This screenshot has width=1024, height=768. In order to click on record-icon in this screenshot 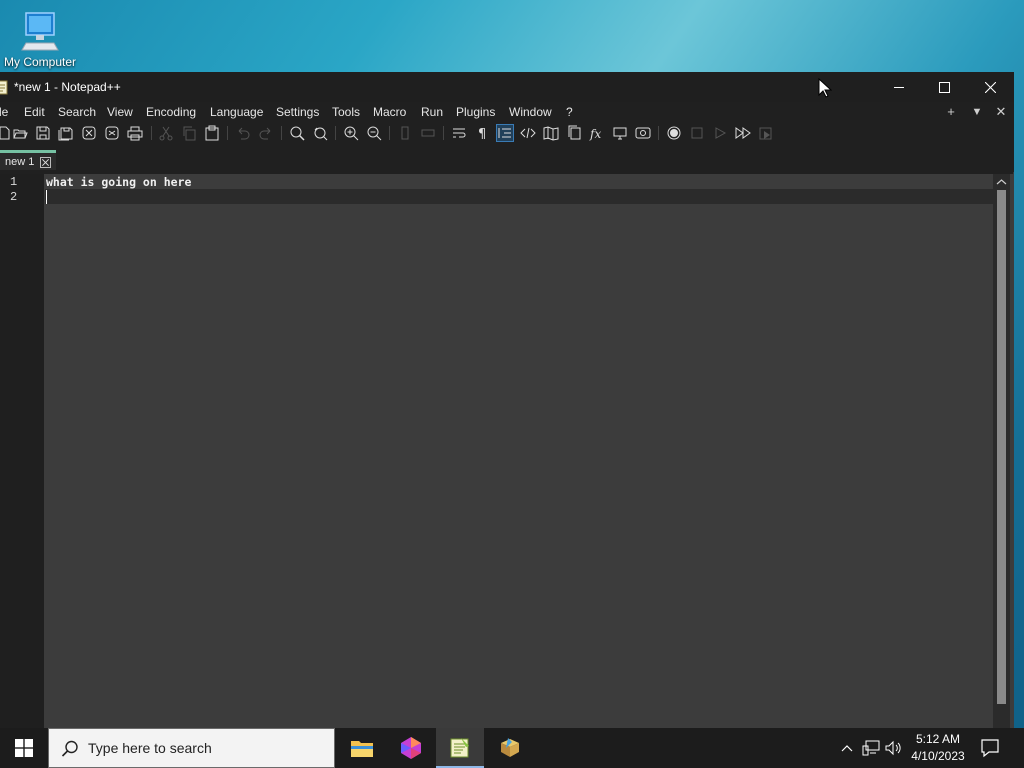, I will do `click(674, 133)`.